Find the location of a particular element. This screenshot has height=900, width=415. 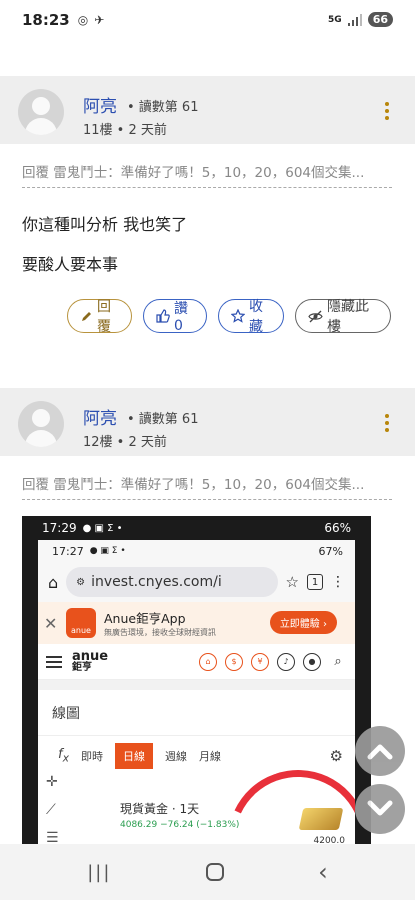

home-icon: ⌂ is located at coordinates (53, 582).